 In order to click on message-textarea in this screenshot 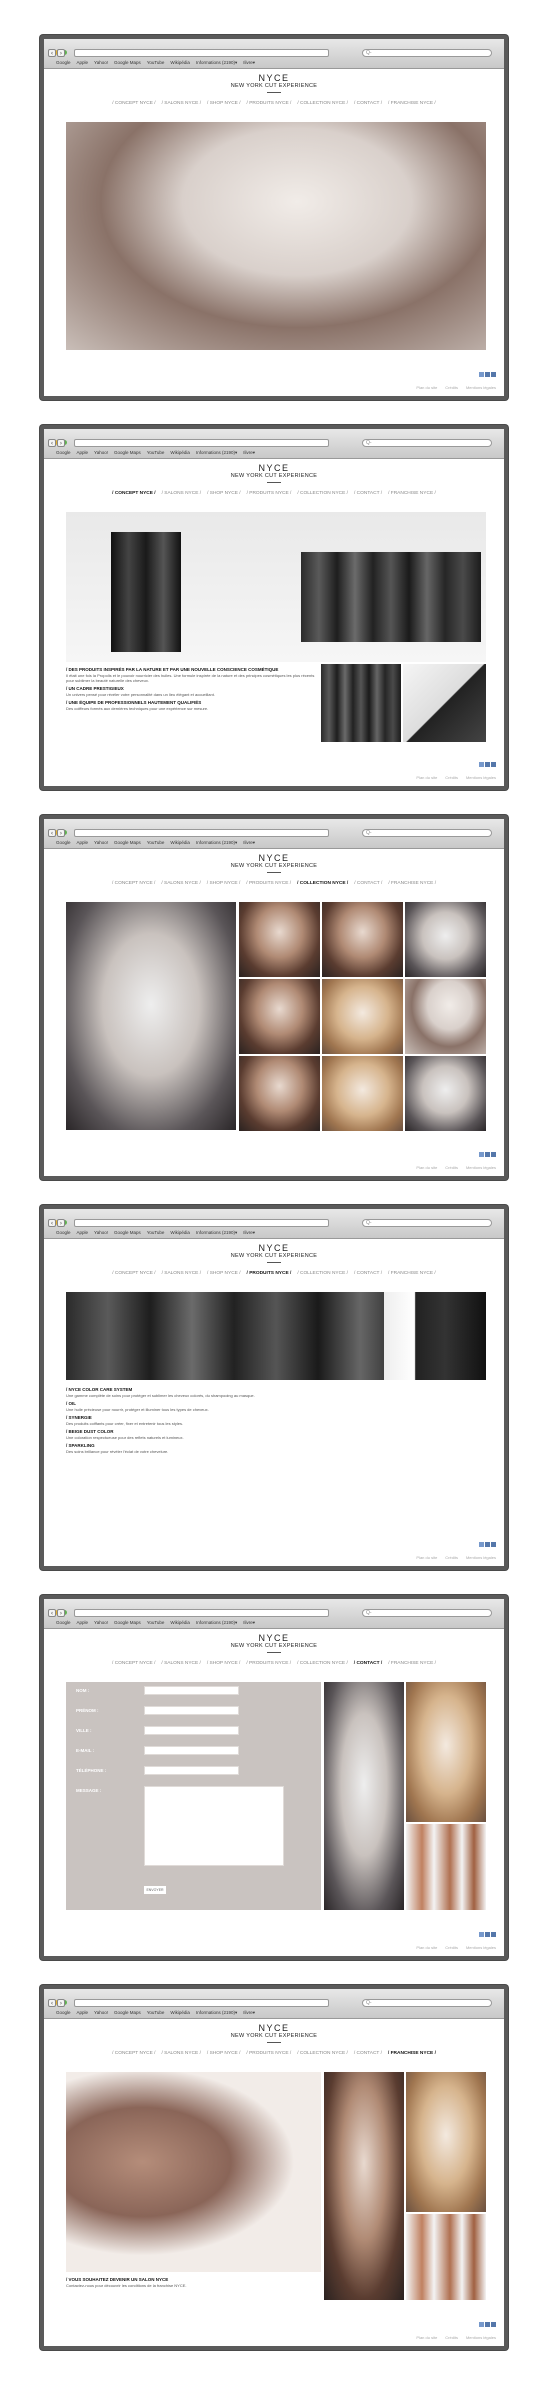, I will do `click(214, 1826)`.